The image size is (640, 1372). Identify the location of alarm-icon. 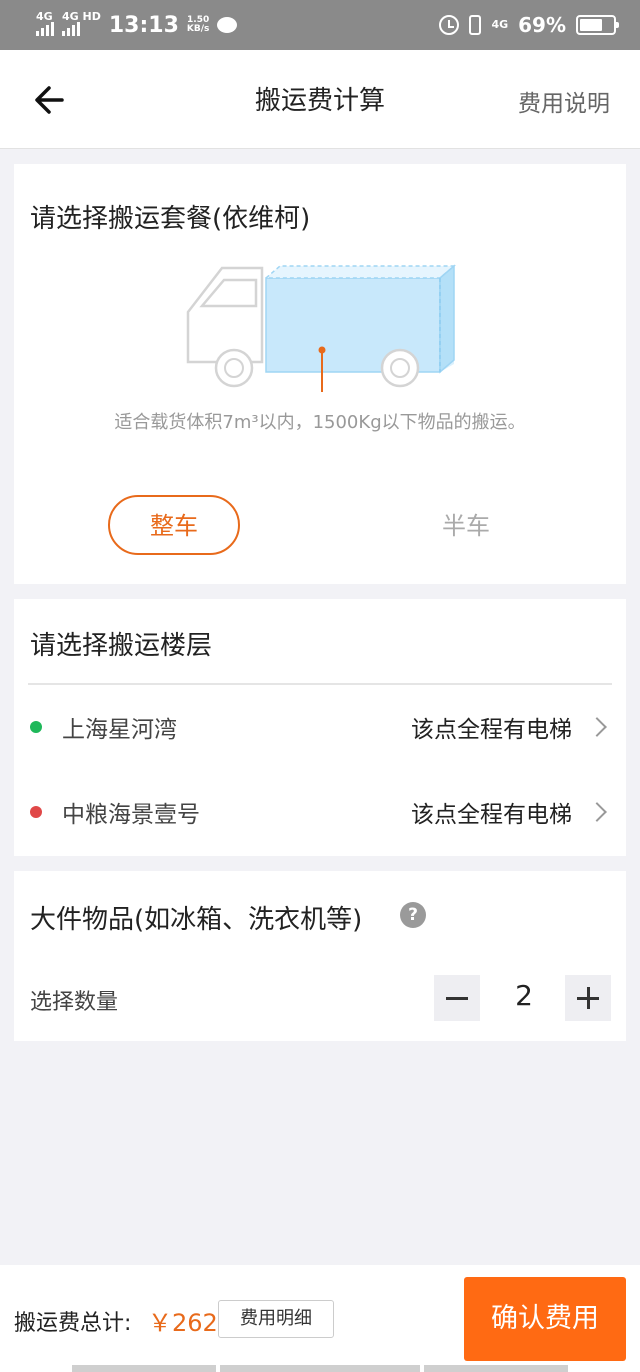
(449, 25).